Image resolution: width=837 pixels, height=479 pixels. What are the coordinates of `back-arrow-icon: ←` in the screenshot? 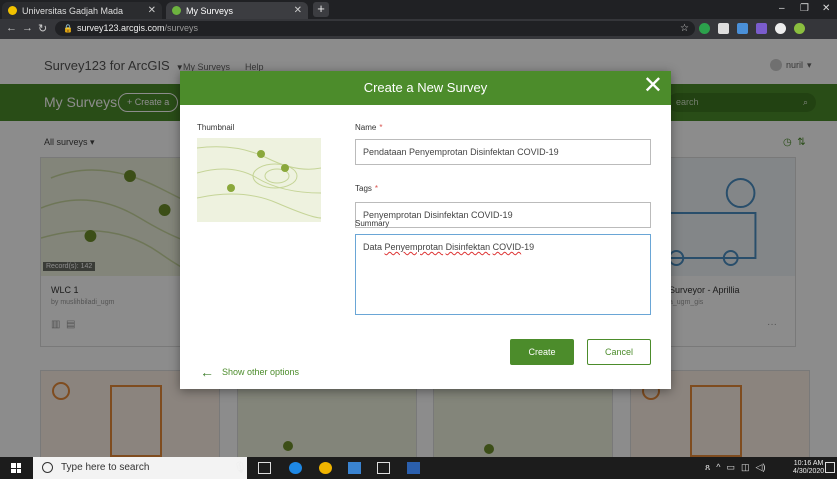 It's located at (11, 28).